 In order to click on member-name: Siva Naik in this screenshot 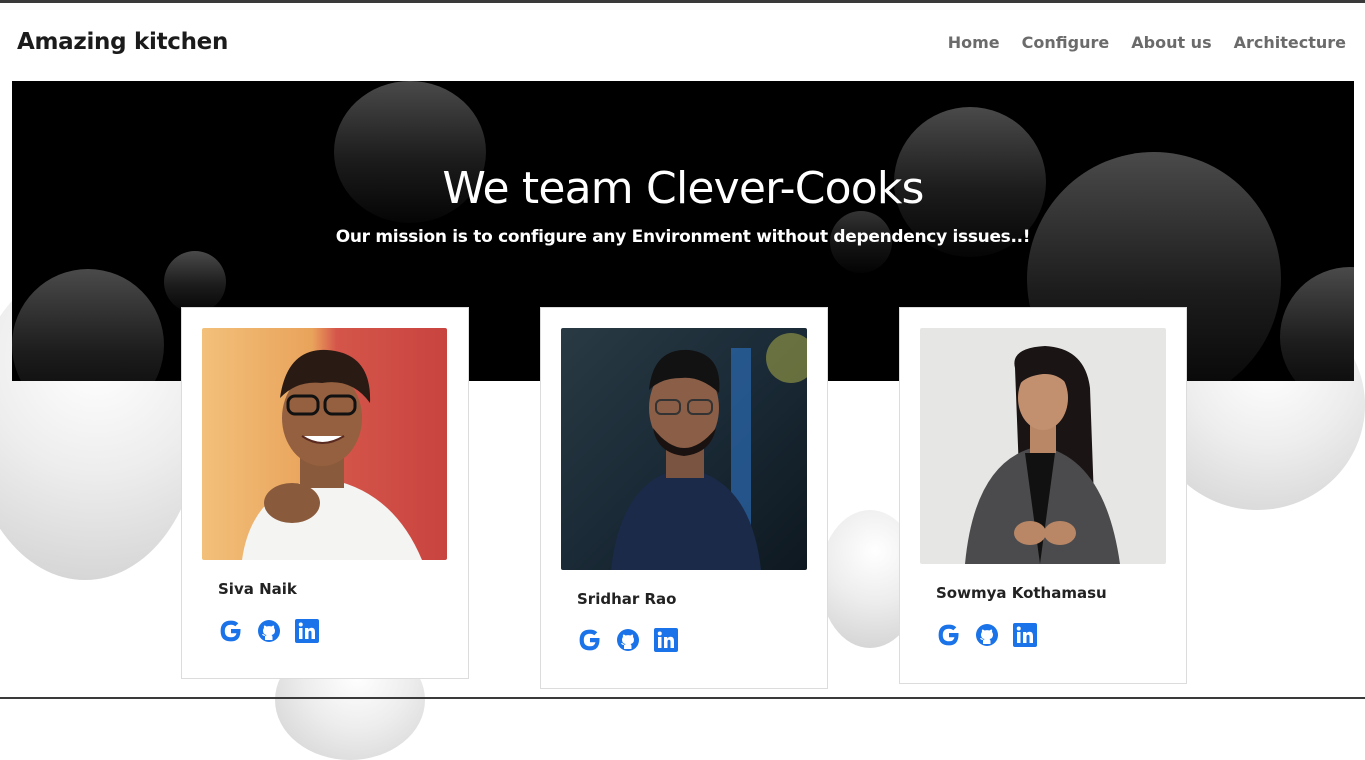, I will do `click(257, 589)`.